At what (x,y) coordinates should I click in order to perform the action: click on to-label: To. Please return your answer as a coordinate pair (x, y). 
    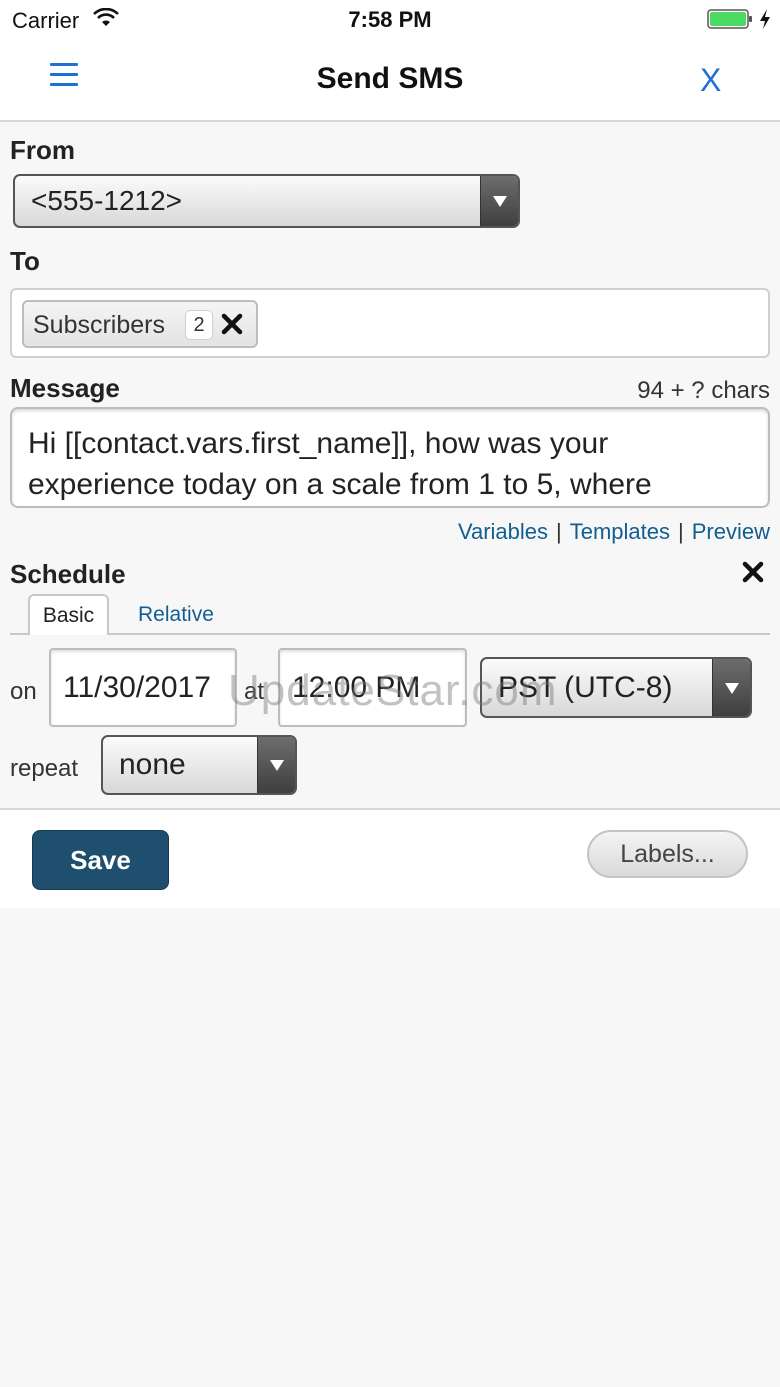
    Looking at the image, I should click on (25, 261).